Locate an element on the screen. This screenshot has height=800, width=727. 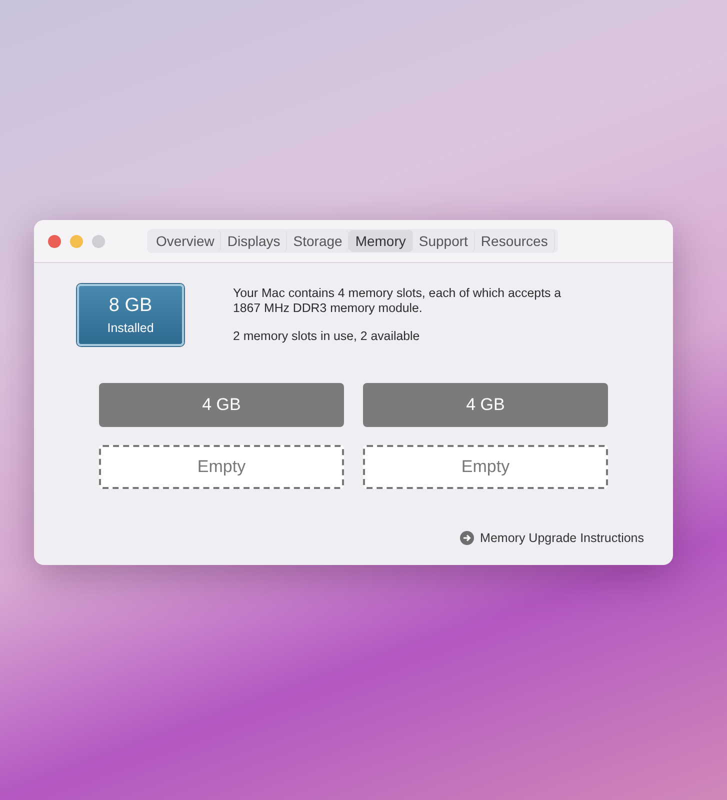
tab: Overview is located at coordinates (186, 241).